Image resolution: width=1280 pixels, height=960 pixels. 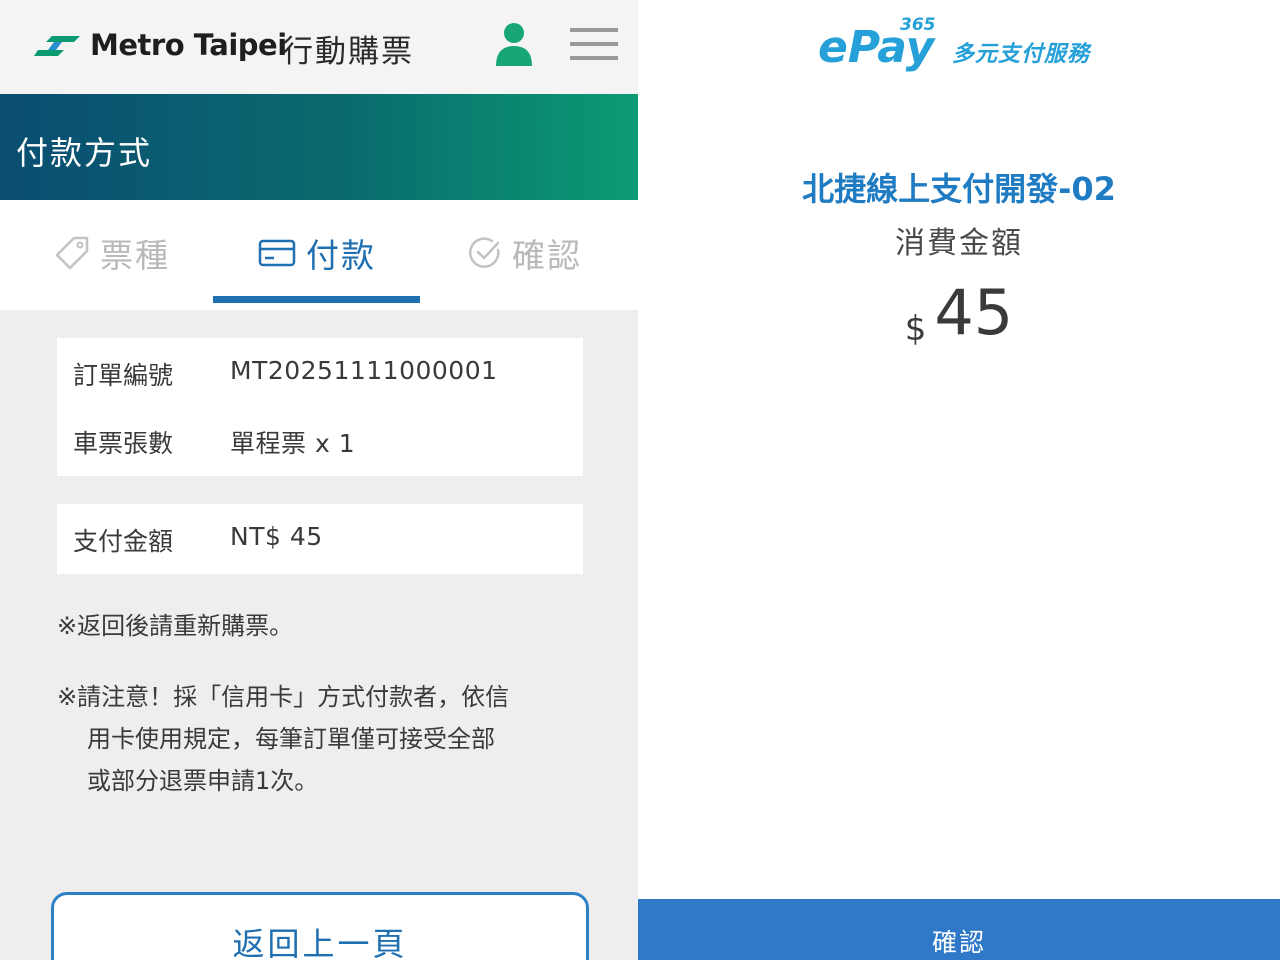 What do you see at coordinates (203, 781) in the screenshot?
I see `note-line: 或部分退票申請1次。` at bounding box center [203, 781].